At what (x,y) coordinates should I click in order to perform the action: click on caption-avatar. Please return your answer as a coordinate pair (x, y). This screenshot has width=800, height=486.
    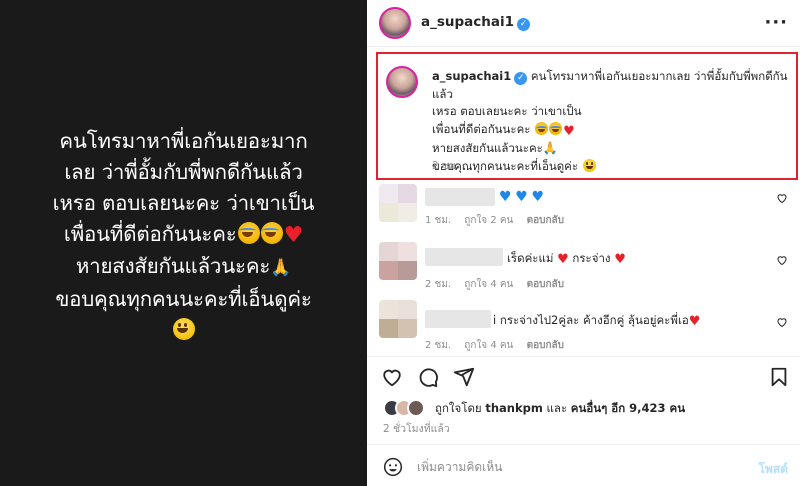
    Looking at the image, I should click on (402, 82).